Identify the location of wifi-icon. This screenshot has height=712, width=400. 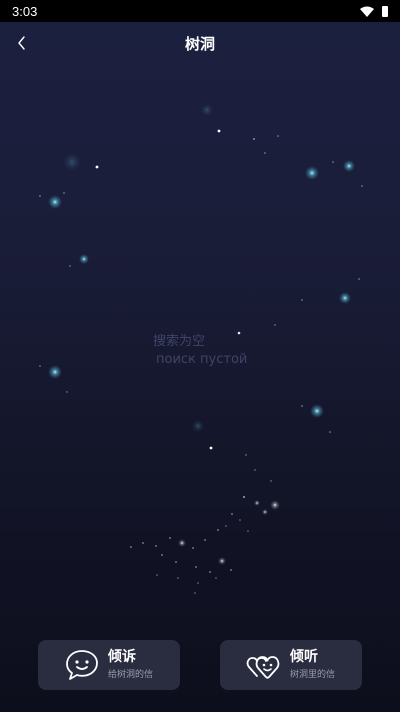
(367, 11).